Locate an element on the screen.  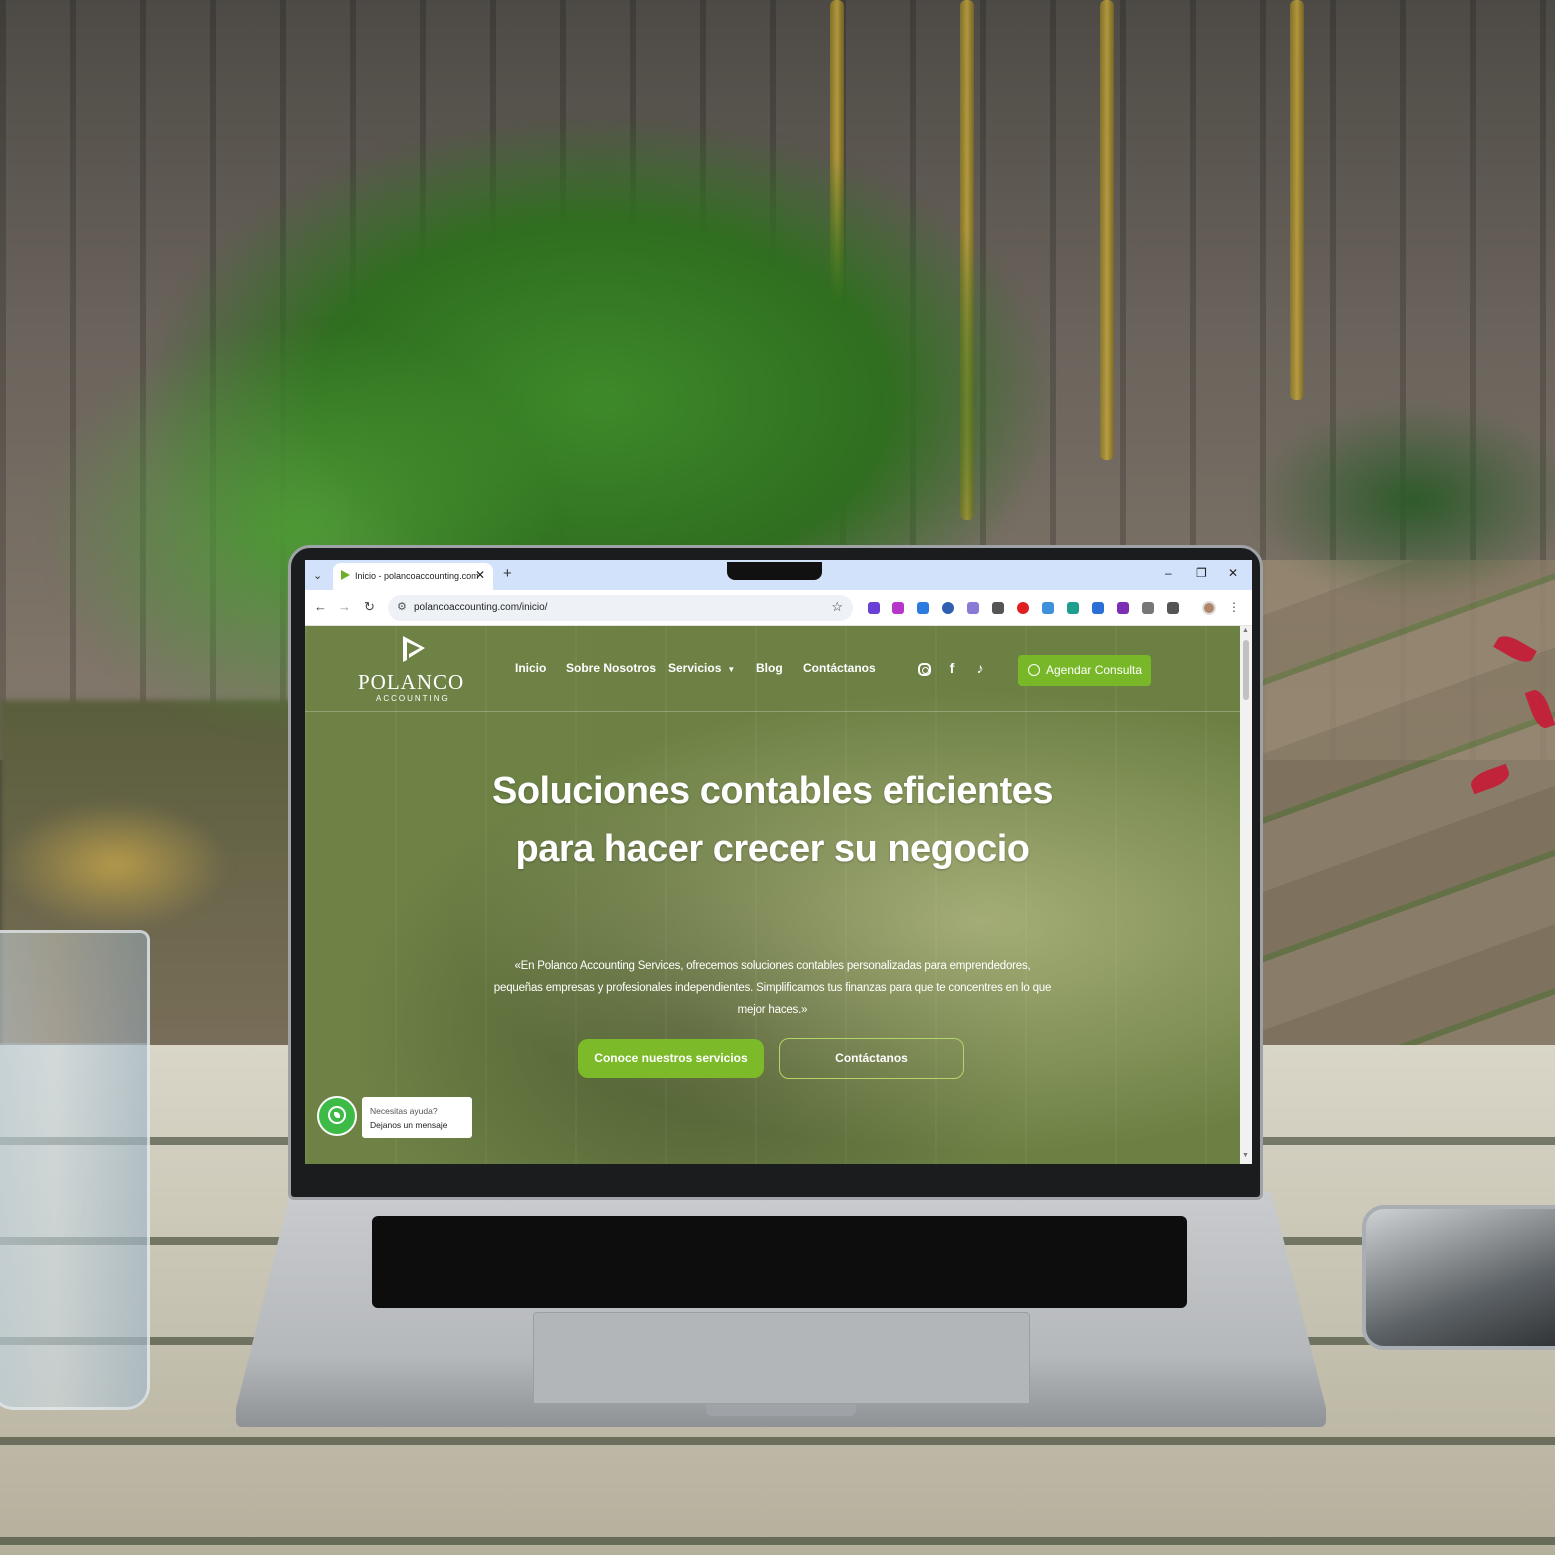
whatsapp-chat-card: Necesitas ayuda? Dejanos un mensaje is located at coordinates (417, 1117).